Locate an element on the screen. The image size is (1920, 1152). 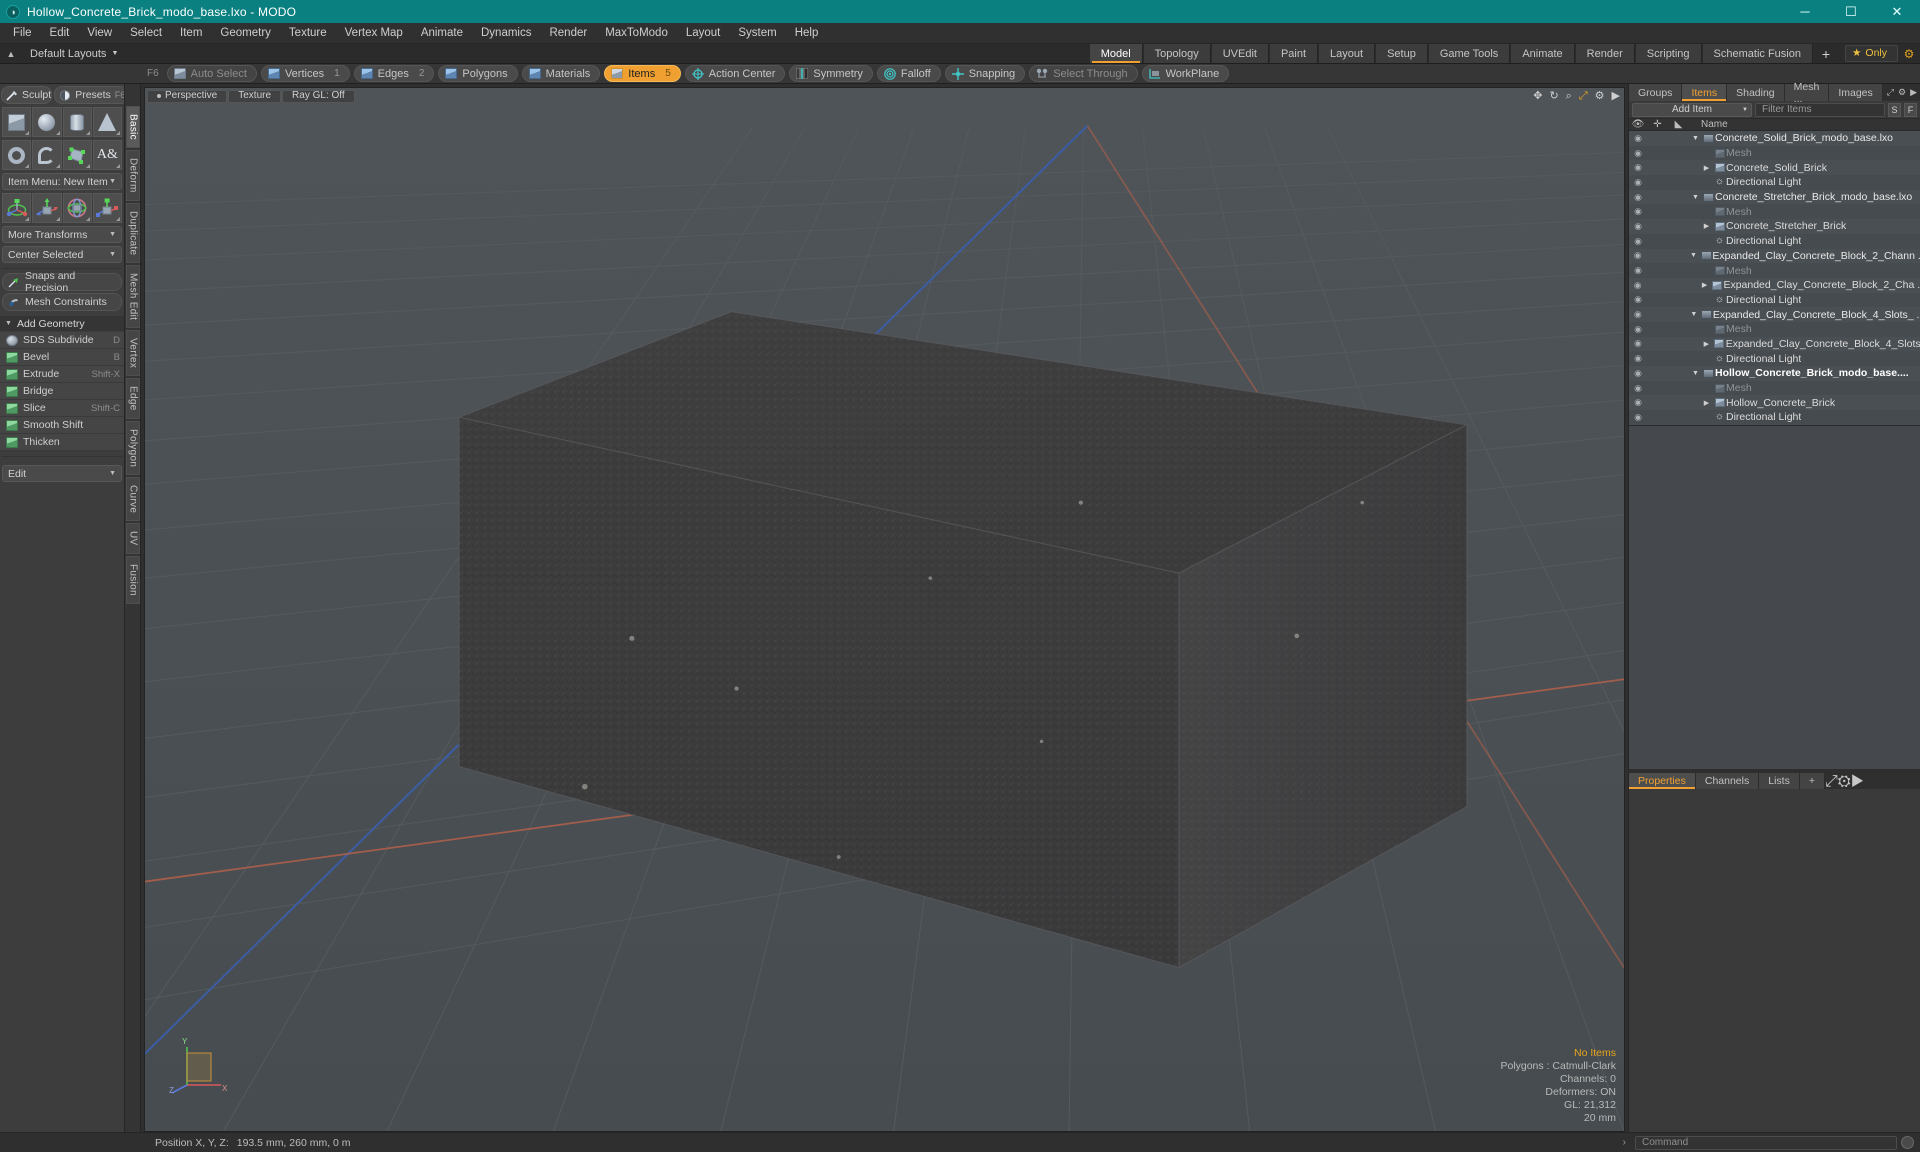
layout-tab-topology: Topology is located at coordinates (1176, 53).